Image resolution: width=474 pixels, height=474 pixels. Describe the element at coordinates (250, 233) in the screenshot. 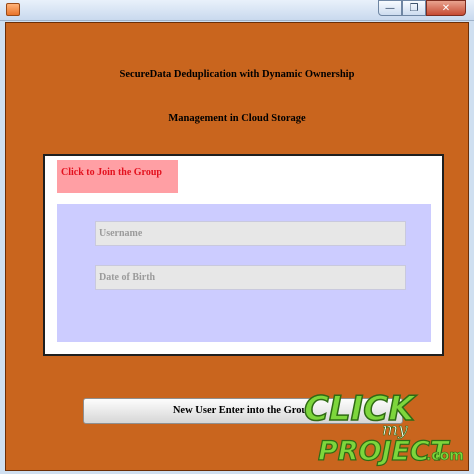

I see `username-field: Username` at that location.